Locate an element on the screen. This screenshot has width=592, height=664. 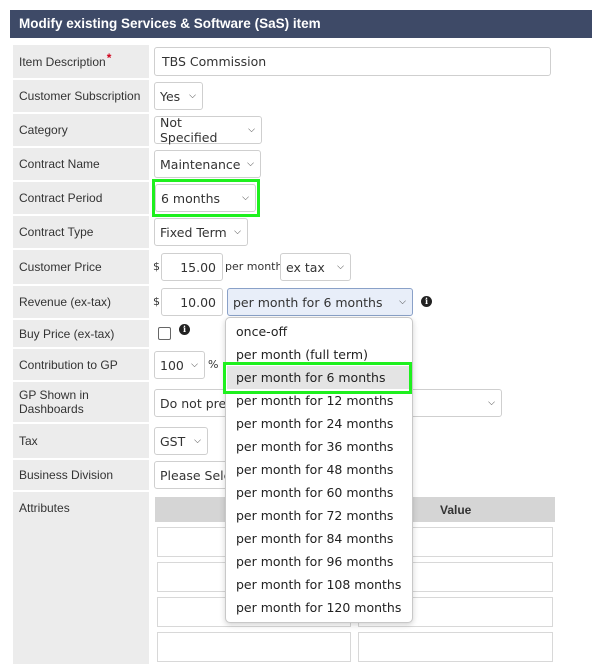
label-category: Category is located at coordinates (81, 130).